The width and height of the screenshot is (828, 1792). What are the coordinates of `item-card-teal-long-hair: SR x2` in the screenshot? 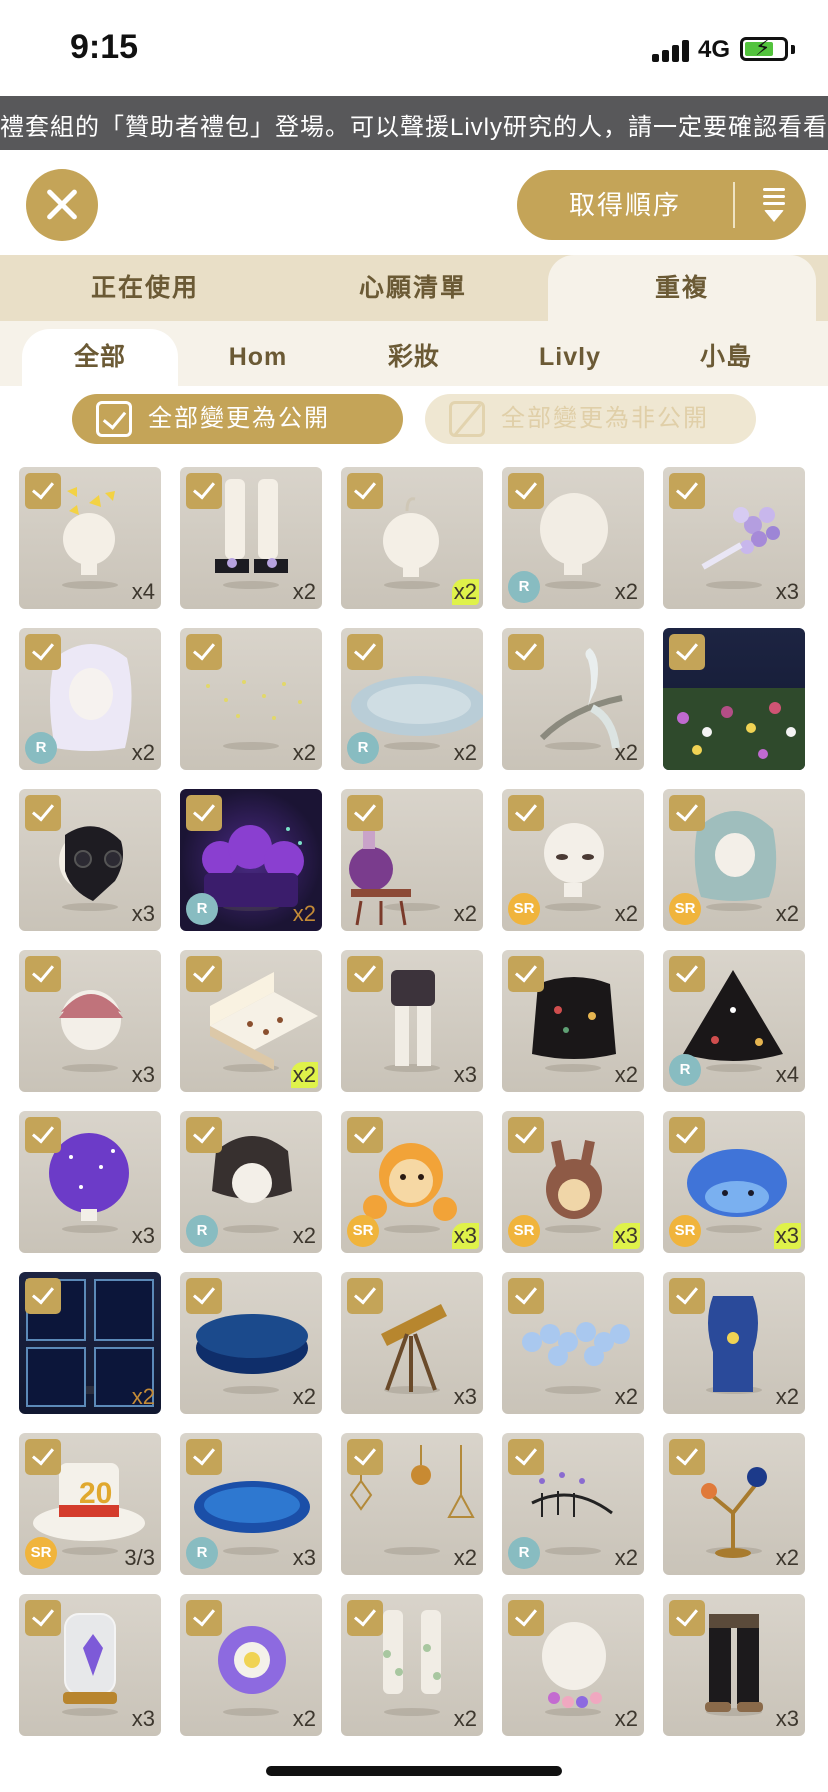 It's located at (734, 860).